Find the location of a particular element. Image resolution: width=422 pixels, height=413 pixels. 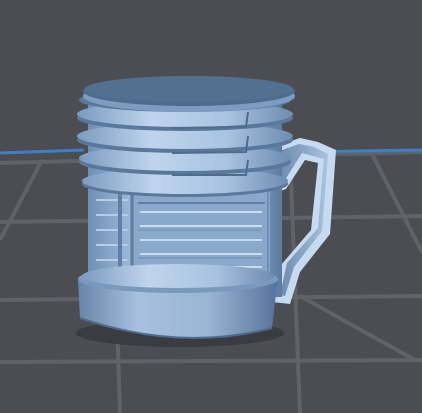

x-axis-line is located at coordinates (42, 151).